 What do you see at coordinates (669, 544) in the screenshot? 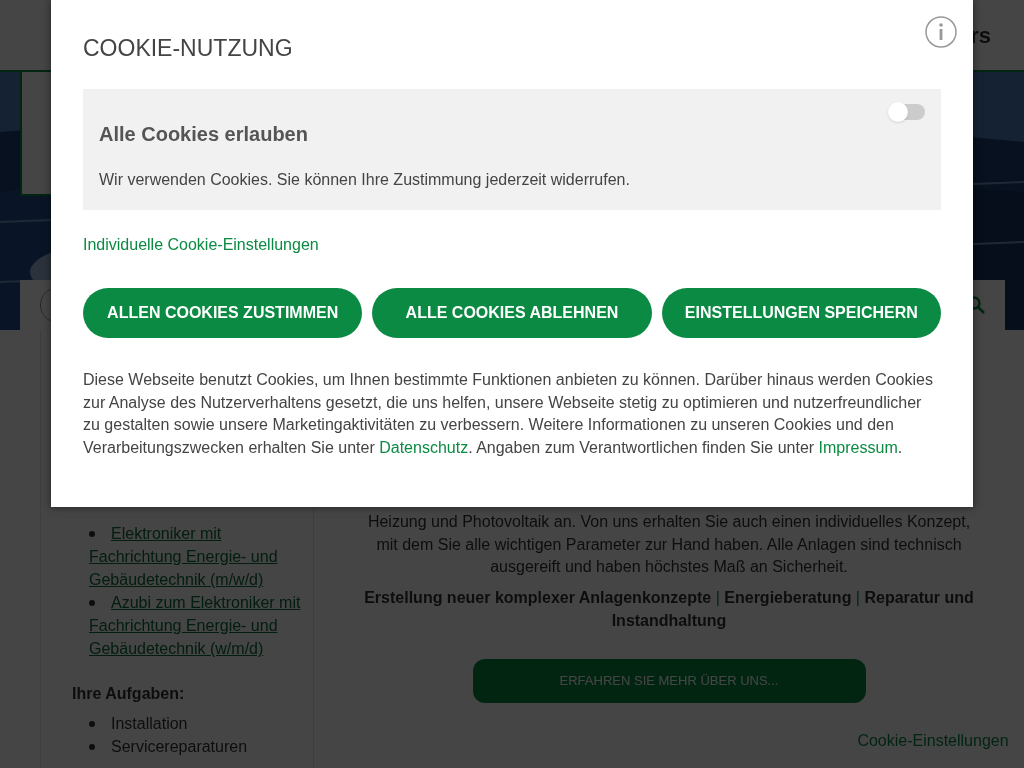
I see `intro-paragraph: Heizung und Photovoltaik an. Von uns erhalten Sie auch einen individuelles Konzept, mit dem Sie alle wichtigen Parameter zur Hand haben. Alle Anlagen sind technisch ausgereift und haben höchstes Maß an Sicherheit.` at bounding box center [669, 544].